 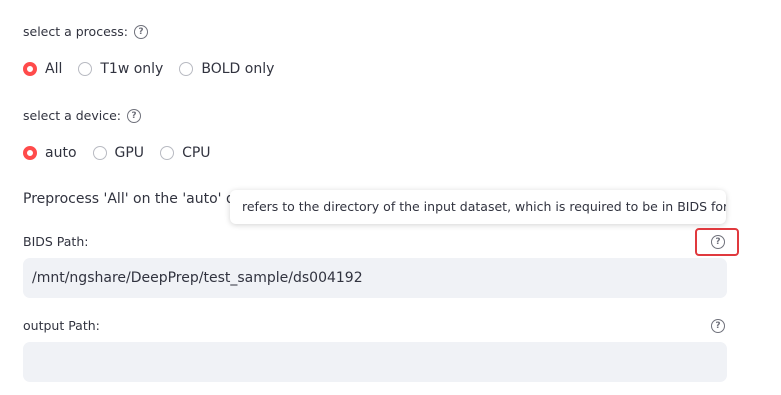 What do you see at coordinates (129, 153) in the screenshot?
I see `device-option-label: GPU` at bounding box center [129, 153].